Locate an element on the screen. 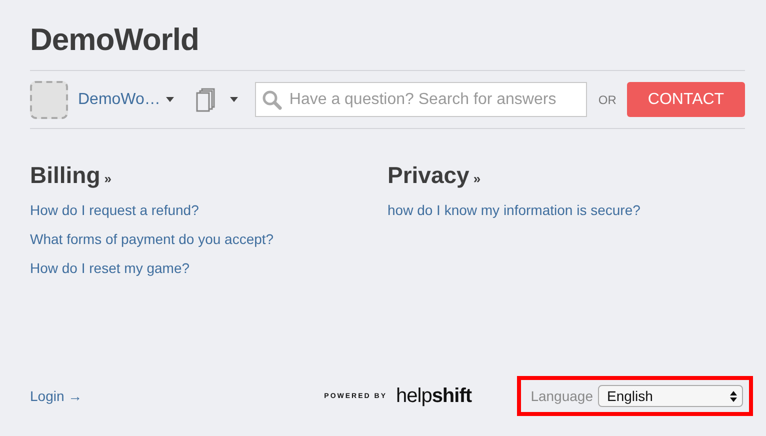 This screenshot has height=436, width=766. search-field: Have a question? Search for answers is located at coordinates (421, 99).